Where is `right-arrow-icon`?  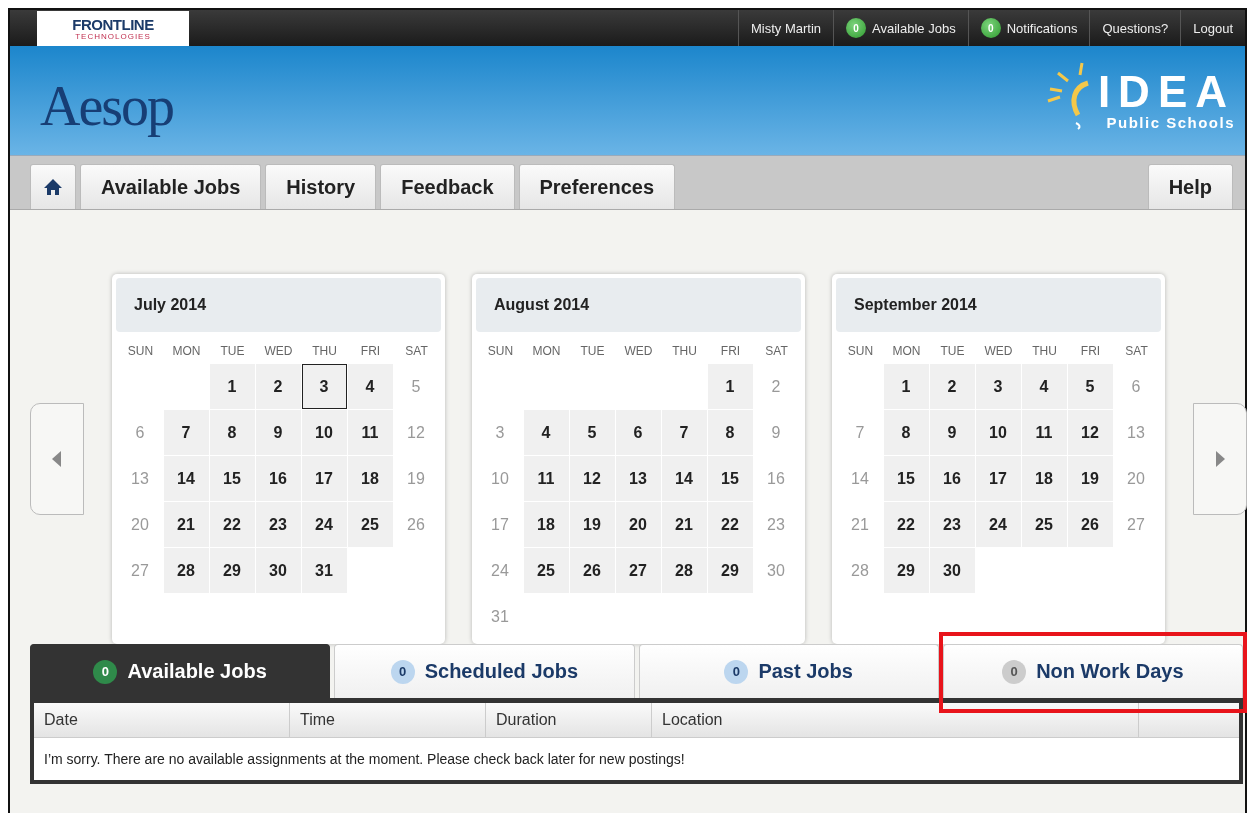
right-arrow-icon is located at coordinates (1220, 459).